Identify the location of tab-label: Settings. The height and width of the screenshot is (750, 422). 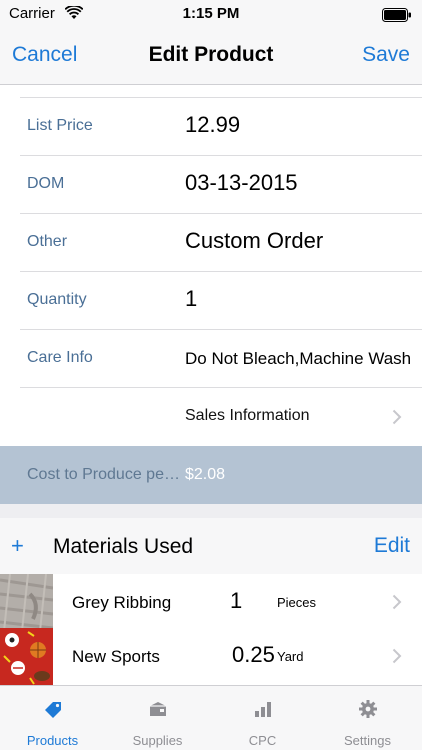
(367, 740).